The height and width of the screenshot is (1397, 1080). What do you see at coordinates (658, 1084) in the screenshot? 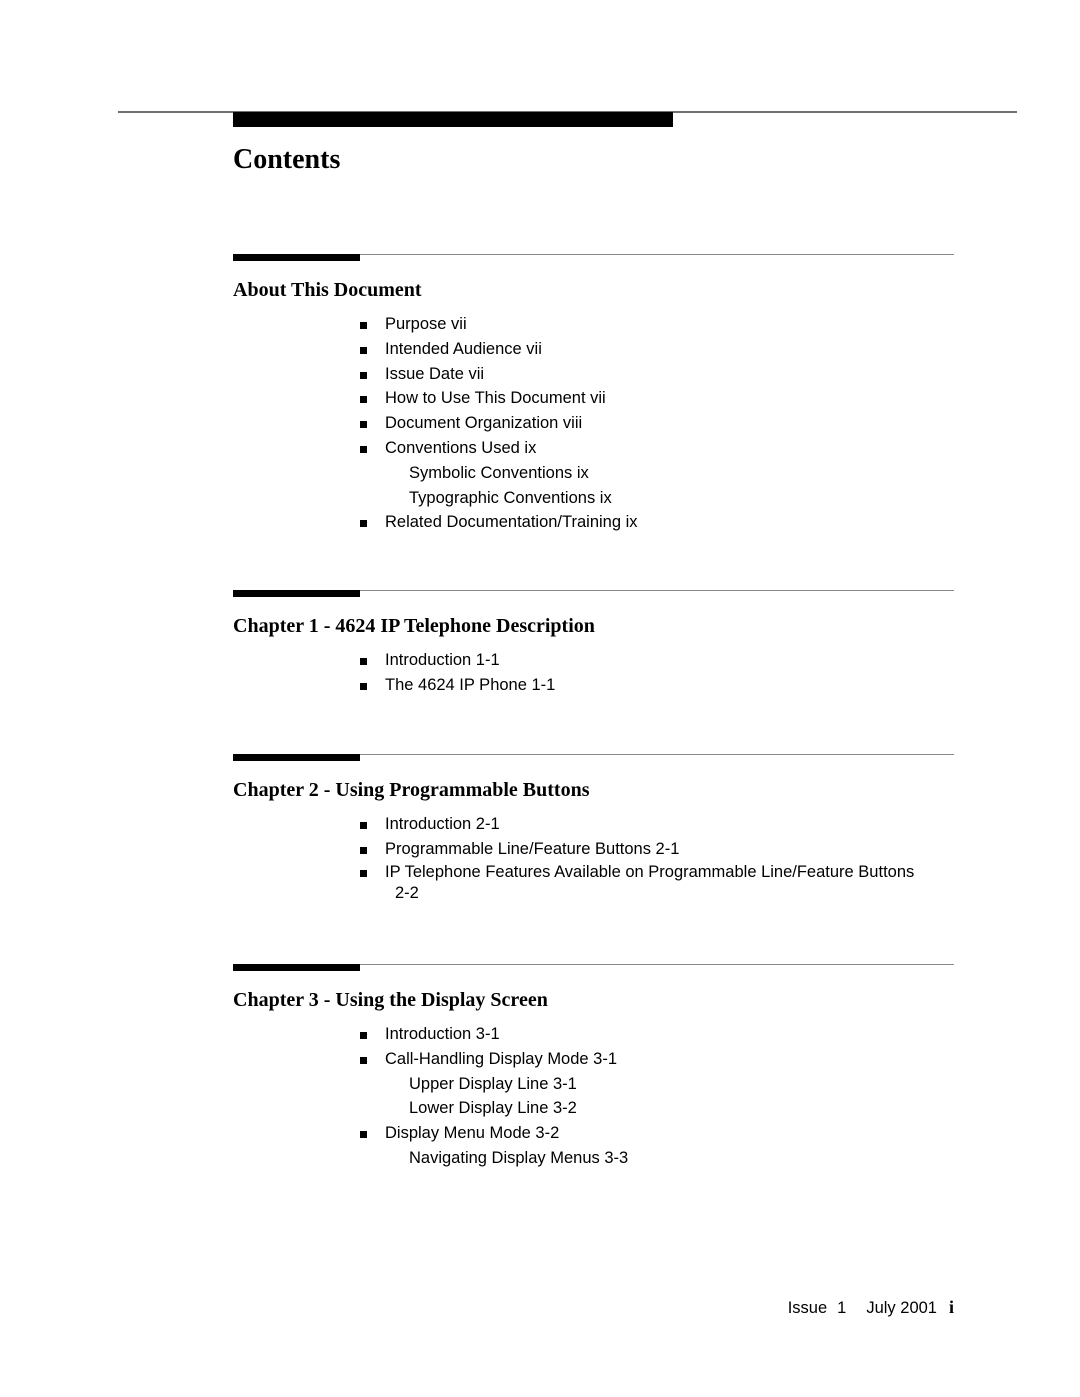
I see `toc-subentry: Upper Display Line 3-1` at bounding box center [658, 1084].